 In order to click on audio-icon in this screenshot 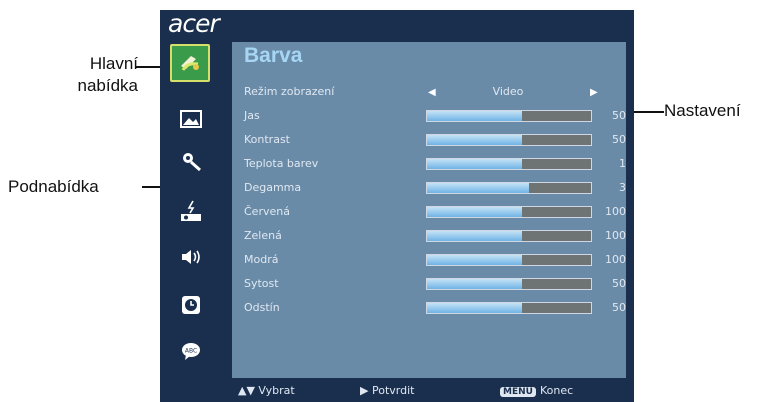, I will do `click(191, 257)`.